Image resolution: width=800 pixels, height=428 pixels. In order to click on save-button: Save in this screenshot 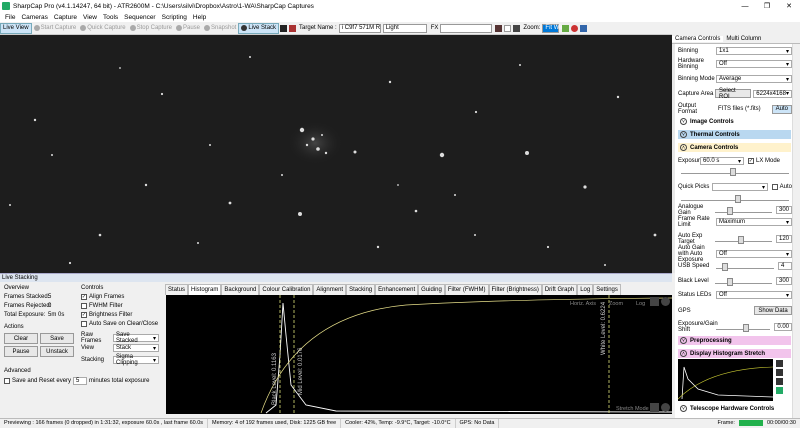, I will do `click(57, 338)`.